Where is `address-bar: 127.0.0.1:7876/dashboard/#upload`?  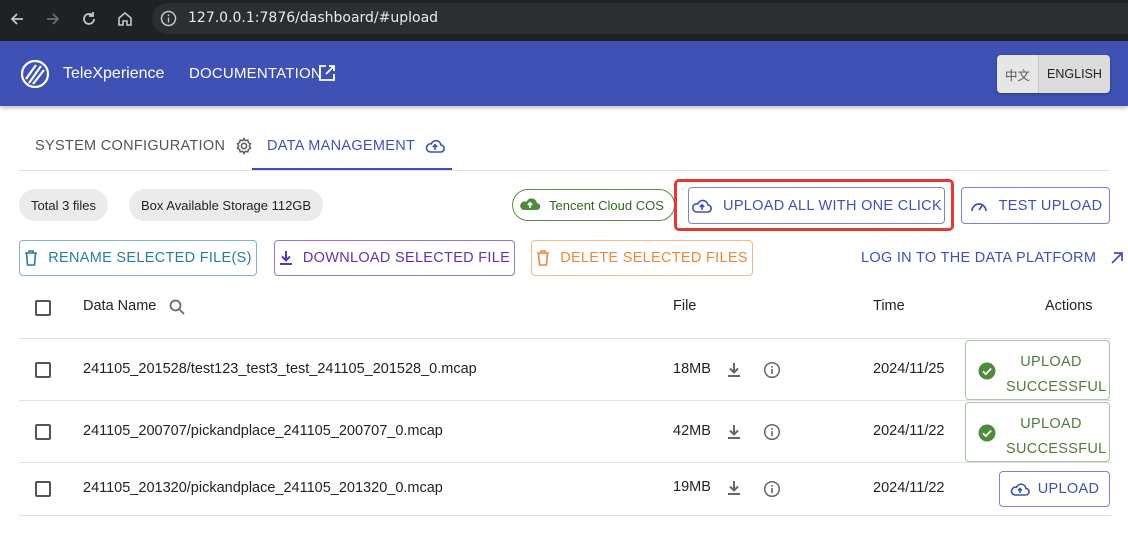 address-bar: 127.0.0.1:7876/dashboard/#upload is located at coordinates (640, 18).